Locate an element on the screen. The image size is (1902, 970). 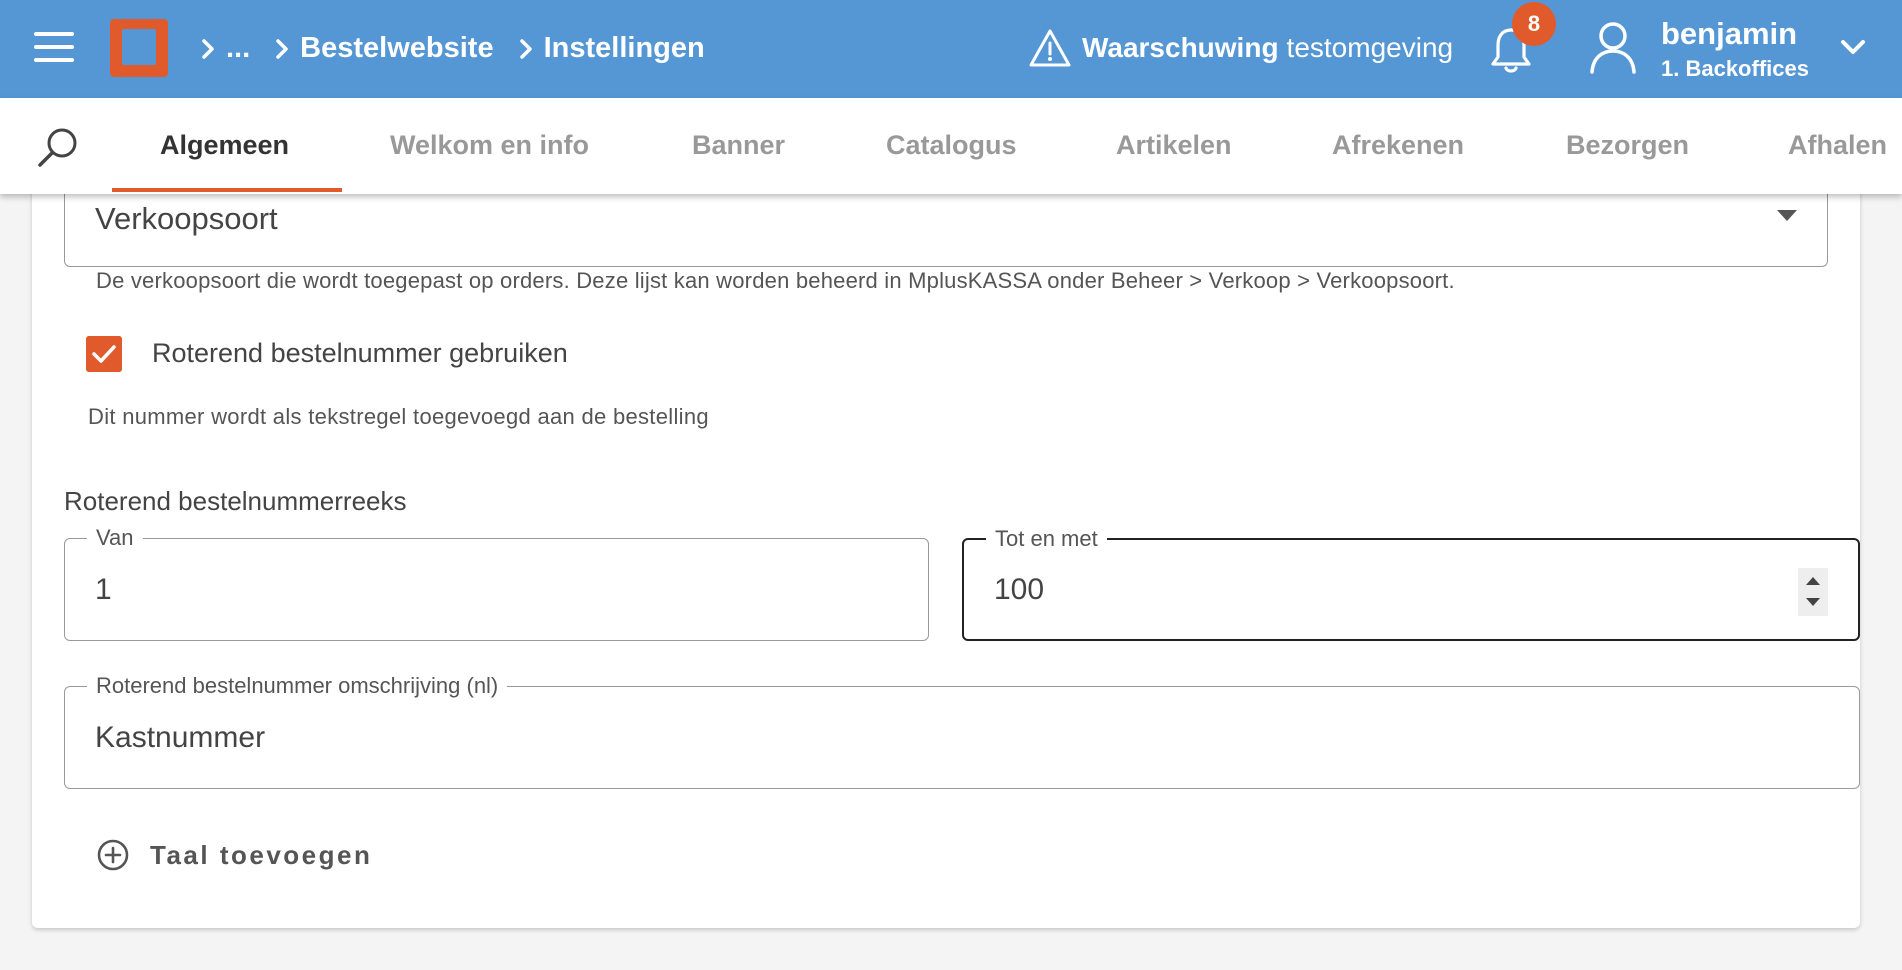
add-language-button: Taal toevoegen is located at coordinates (234, 855).